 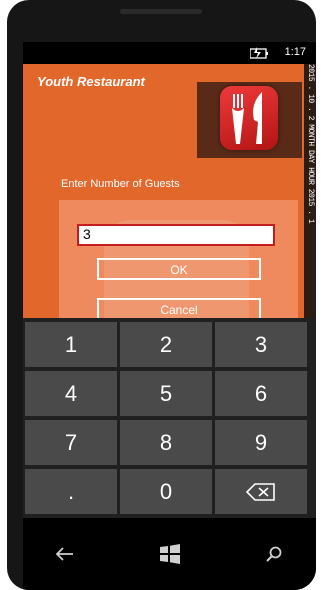 I want to click on battery-charging-icon, so click(x=259, y=53).